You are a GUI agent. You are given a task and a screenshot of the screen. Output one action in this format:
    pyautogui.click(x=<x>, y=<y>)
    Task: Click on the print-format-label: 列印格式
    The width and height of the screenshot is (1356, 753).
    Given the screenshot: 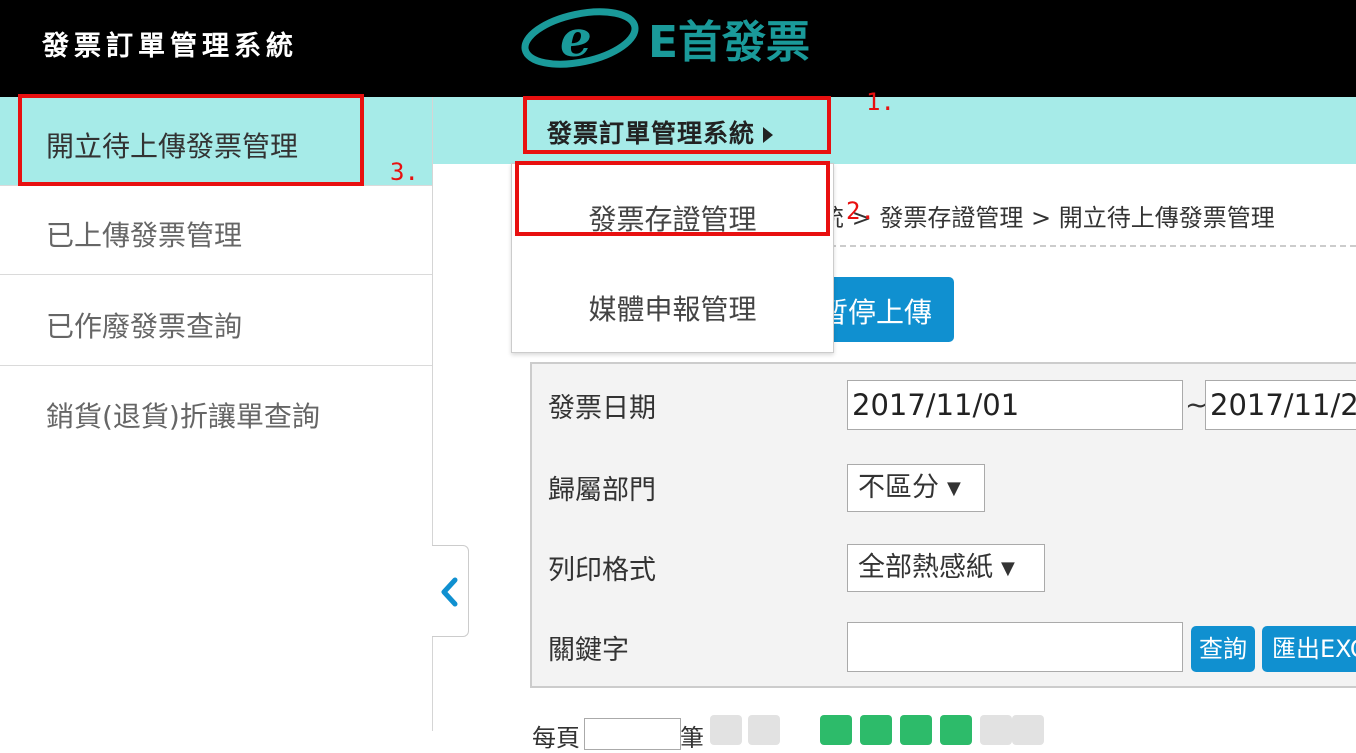 What is the action you would take?
    pyautogui.click(x=602, y=570)
    